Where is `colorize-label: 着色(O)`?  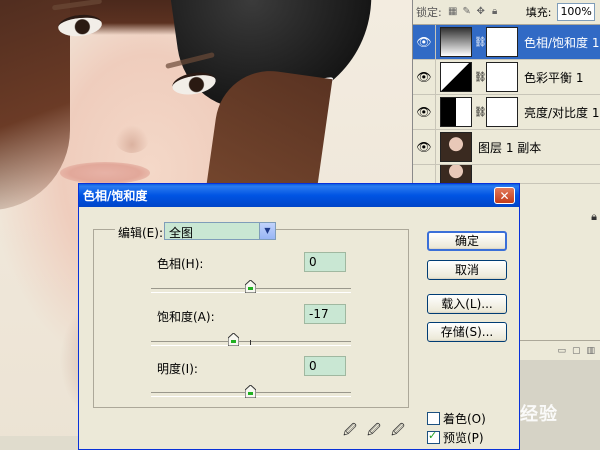
colorize-label: 着色(O) is located at coordinates (464, 419).